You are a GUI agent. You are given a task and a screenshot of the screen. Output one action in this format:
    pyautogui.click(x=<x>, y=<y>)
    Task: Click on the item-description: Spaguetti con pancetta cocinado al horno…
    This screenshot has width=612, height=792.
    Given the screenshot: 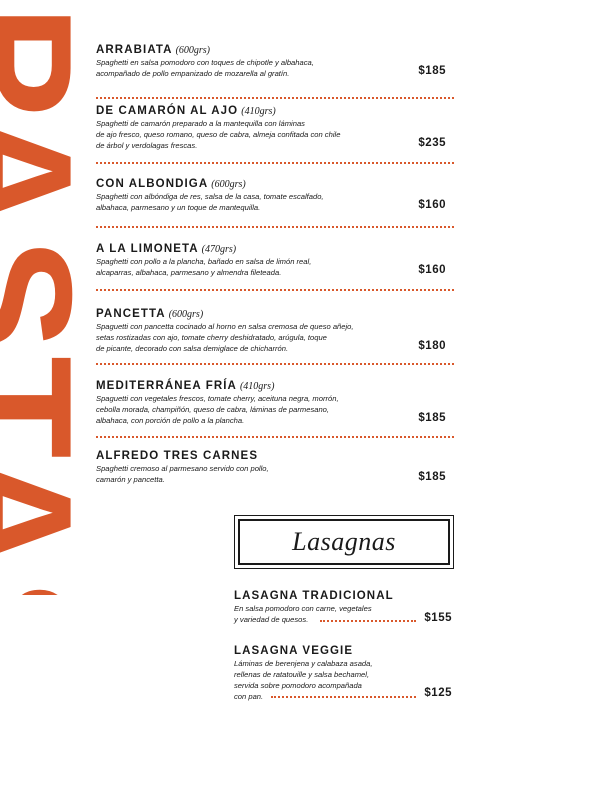 What is the action you would take?
    pyautogui.click(x=225, y=337)
    